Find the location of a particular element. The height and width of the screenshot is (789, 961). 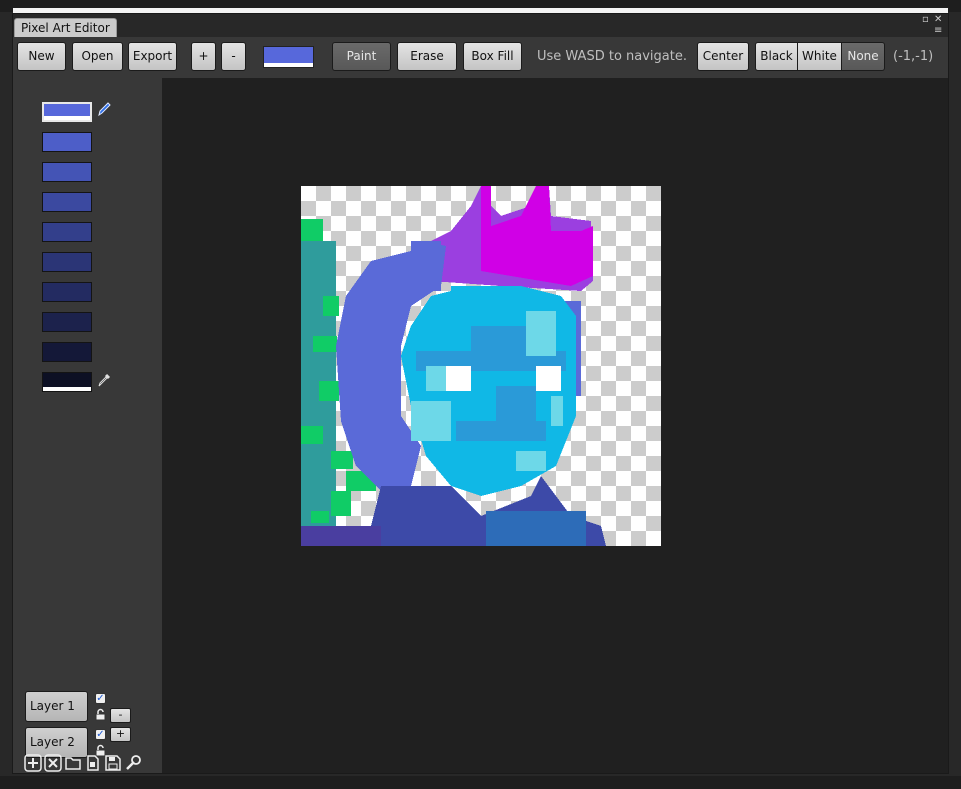

eyedropper-icon is located at coordinates (104, 380).